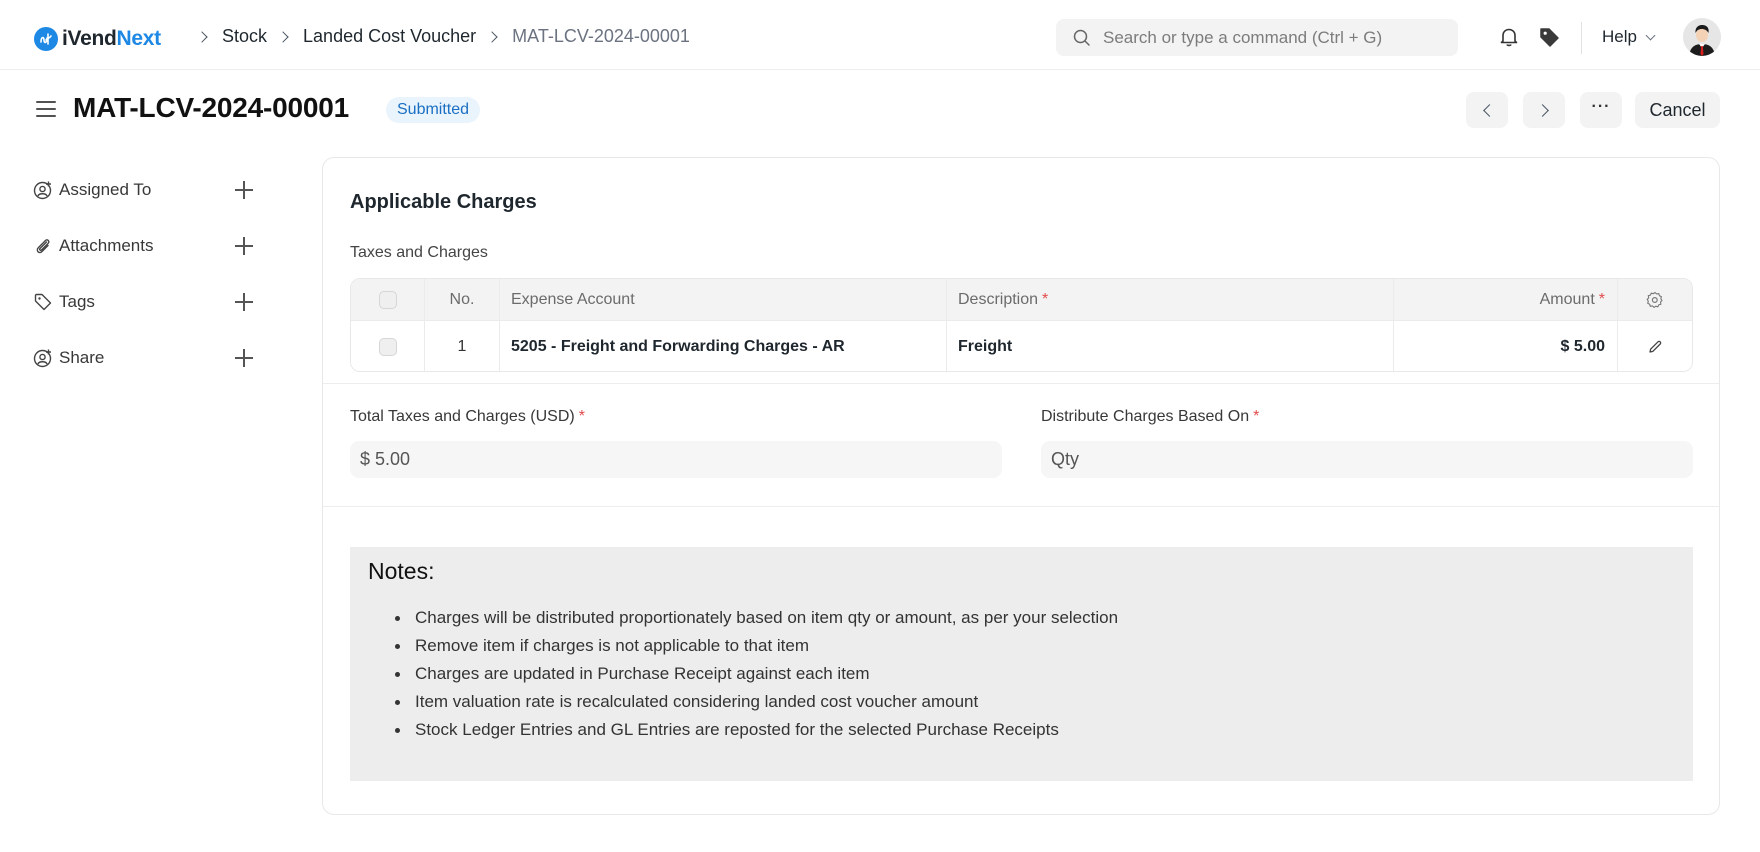  Describe the element at coordinates (211, 107) in the screenshot. I see `page-title: MAT-LCV-2024-00001` at that location.